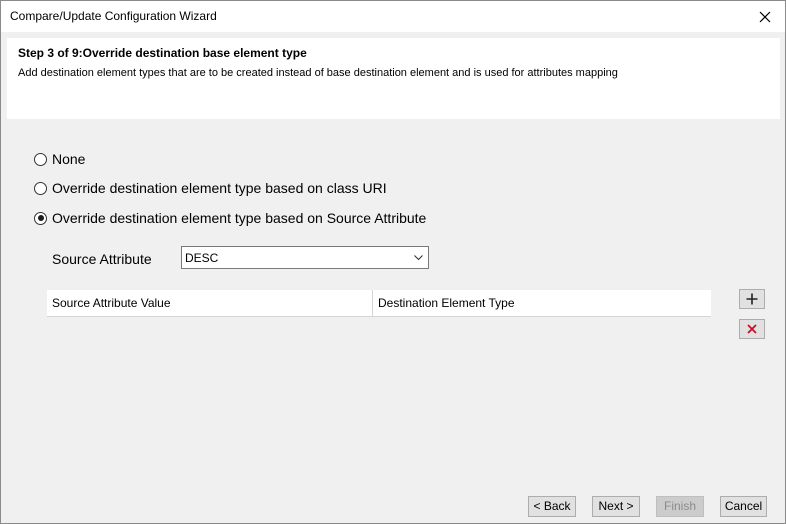  I want to click on cancel-button: Cancel, so click(743, 506).